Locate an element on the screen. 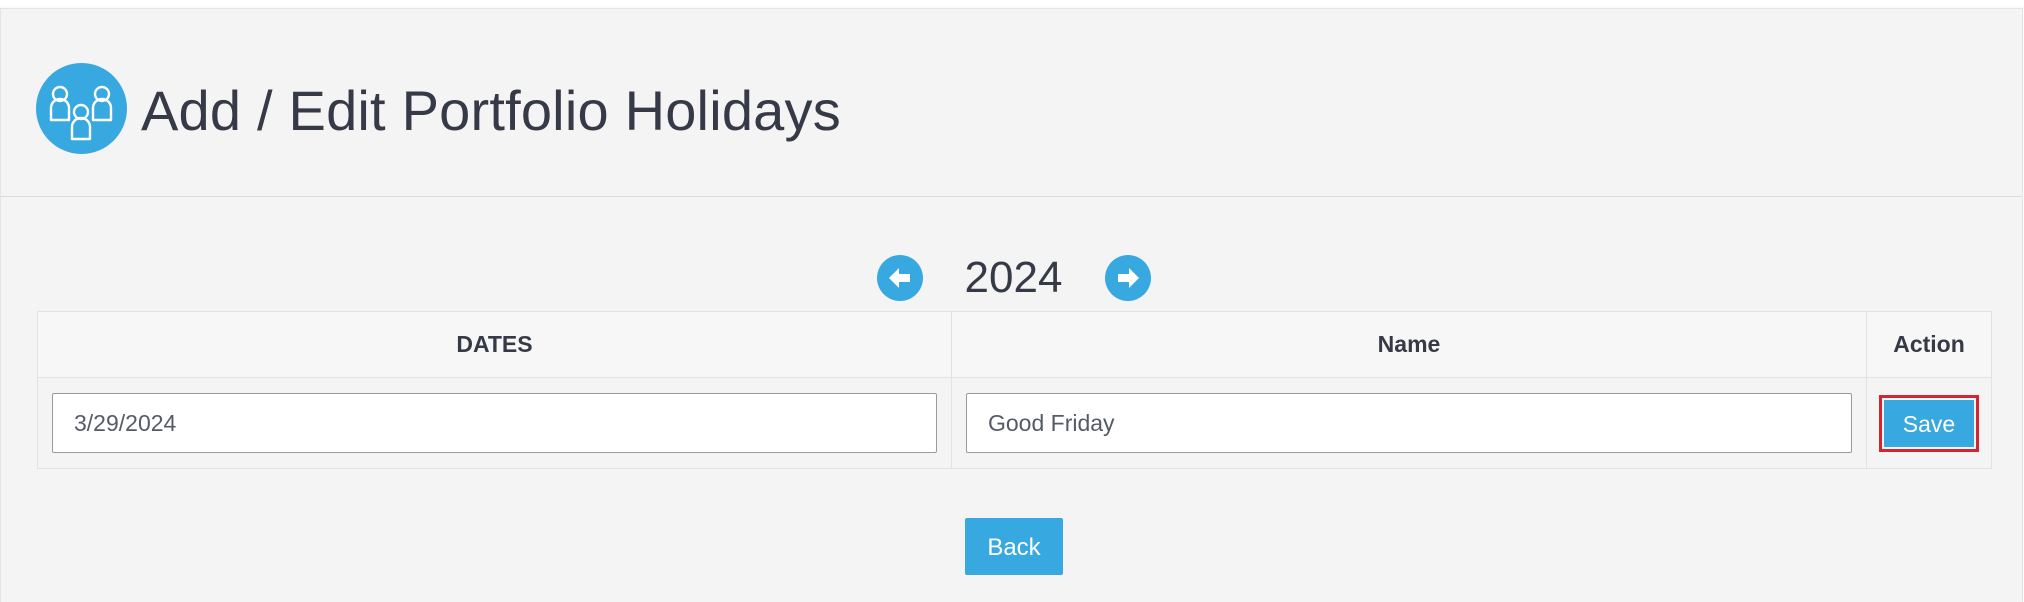  date-input is located at coordinates (494, 423).